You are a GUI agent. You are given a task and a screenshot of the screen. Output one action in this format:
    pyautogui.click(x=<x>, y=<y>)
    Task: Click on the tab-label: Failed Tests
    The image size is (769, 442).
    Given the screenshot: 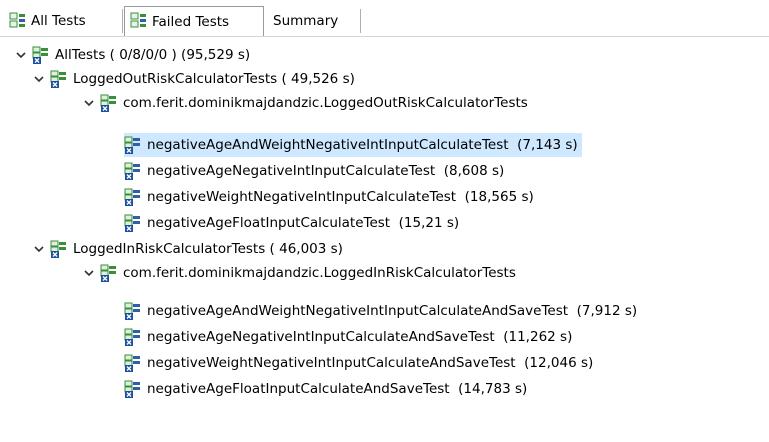 What is the action you would take?
    pyautogui.click(x=191, y=21)
    